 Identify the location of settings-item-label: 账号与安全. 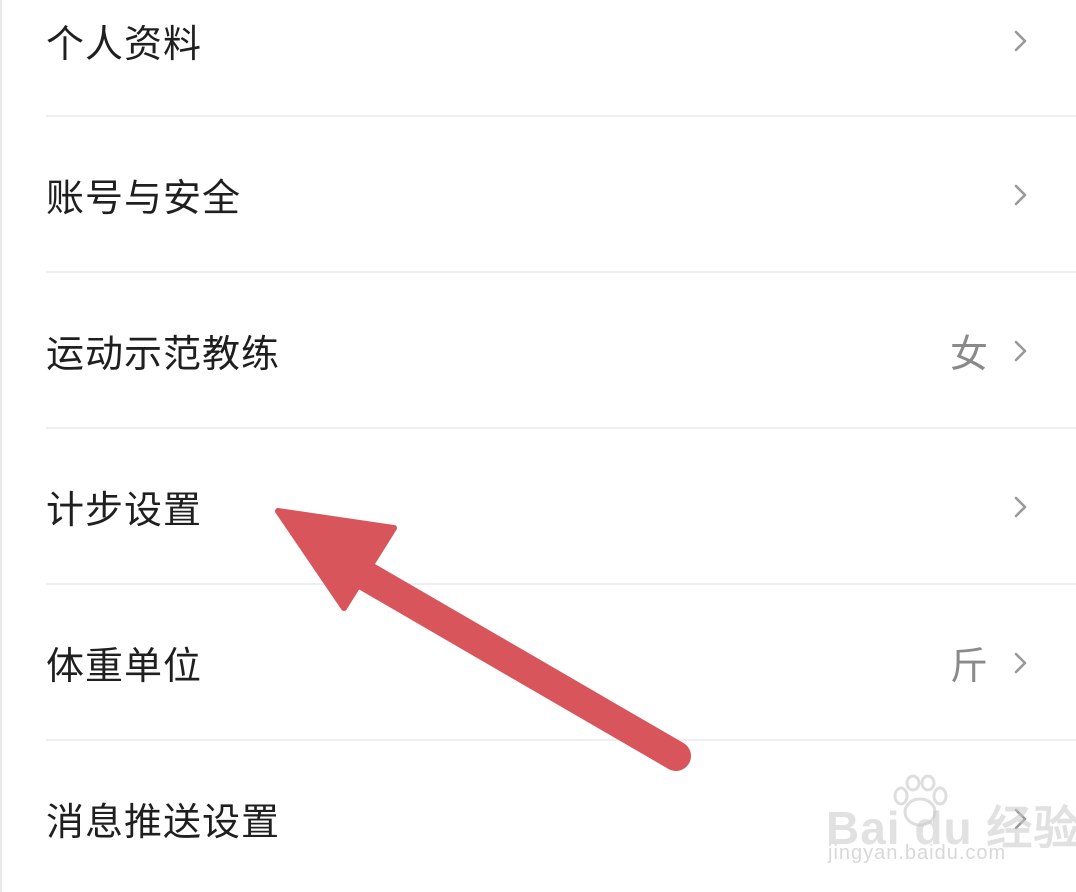
(144, 198).